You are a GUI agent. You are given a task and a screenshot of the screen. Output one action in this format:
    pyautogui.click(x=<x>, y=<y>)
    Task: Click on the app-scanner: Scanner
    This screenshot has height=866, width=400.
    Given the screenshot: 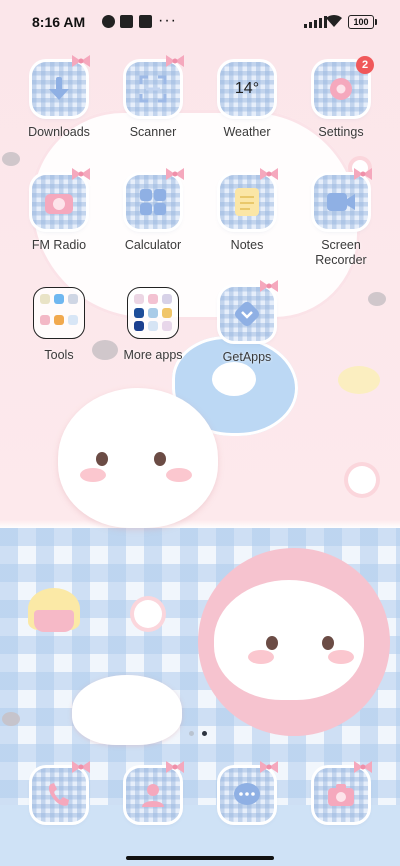 What is the action you would take?
    pyautogui.click(x=153, y=97)
    